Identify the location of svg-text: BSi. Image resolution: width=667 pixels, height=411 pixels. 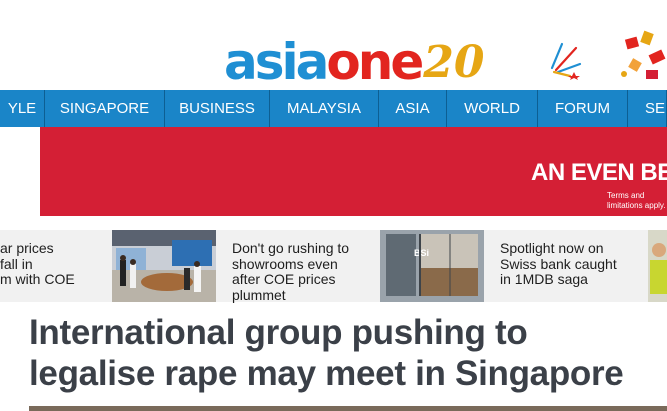
(421, 253).